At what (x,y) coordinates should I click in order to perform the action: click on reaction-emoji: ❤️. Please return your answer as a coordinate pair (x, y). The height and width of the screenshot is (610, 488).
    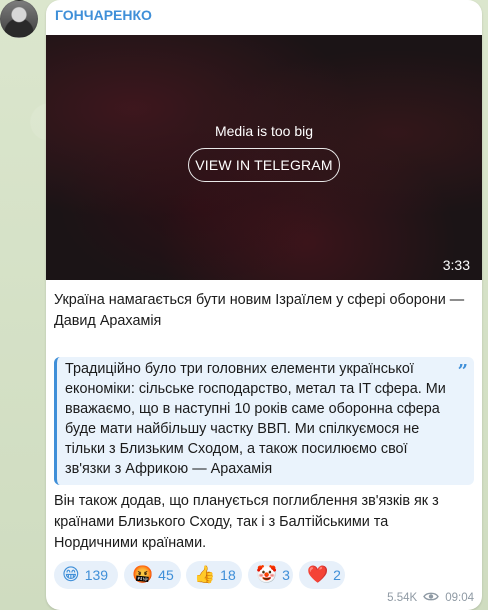
    Looking at the image, I should click on (318, 575).